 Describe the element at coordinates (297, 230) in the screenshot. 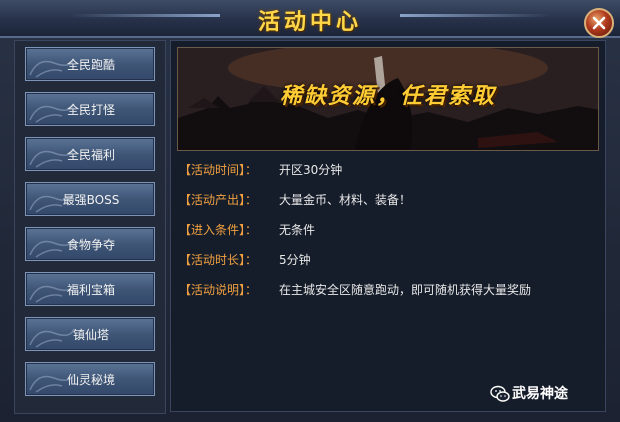

I see `info-value: 无条件` at that location.